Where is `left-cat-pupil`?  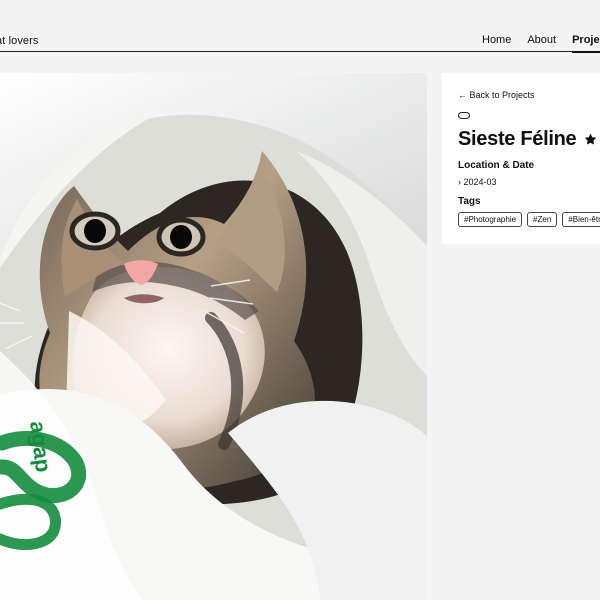 left-cat-pupil is located at coordinates (95, 231).